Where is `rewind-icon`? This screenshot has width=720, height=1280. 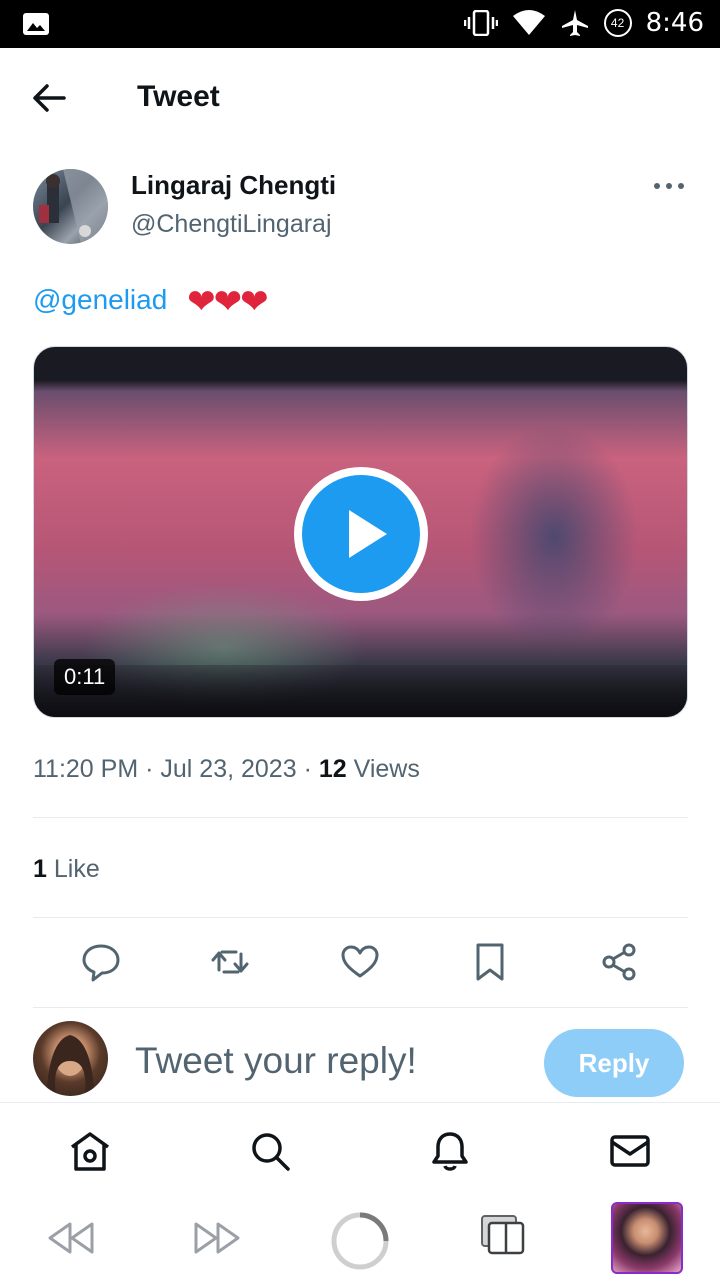
rewind-icon is located at coordinates (71, 1238).